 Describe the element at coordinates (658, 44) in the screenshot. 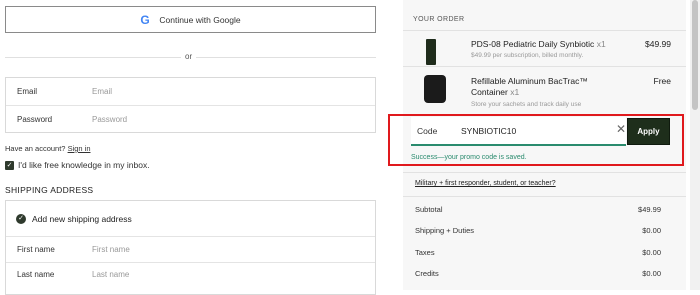

I see `product-price: $49.99` at that location.